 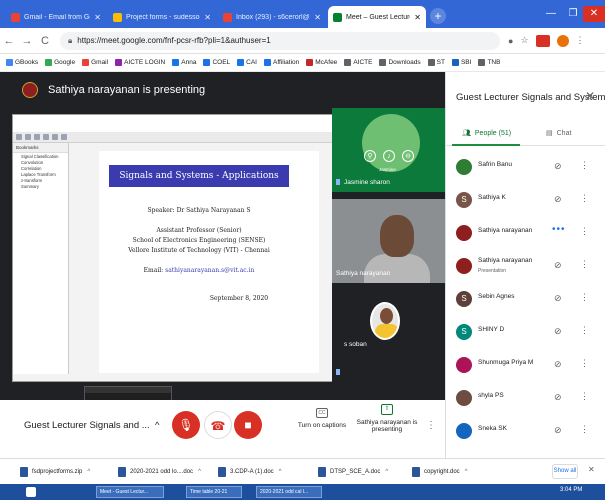 What do you see at coordinates (562, 40) in the screenshot?
I see `profile-avatar` at bounding box center [562, 40].